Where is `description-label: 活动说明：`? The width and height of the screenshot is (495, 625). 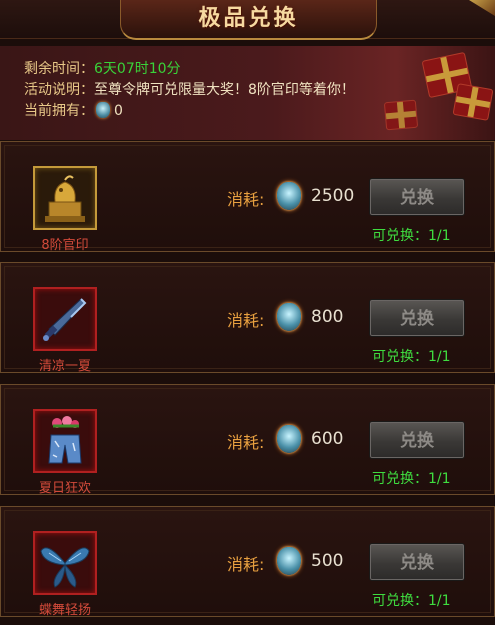
description-label: 活动说明： is located at coordinates (59, 90).